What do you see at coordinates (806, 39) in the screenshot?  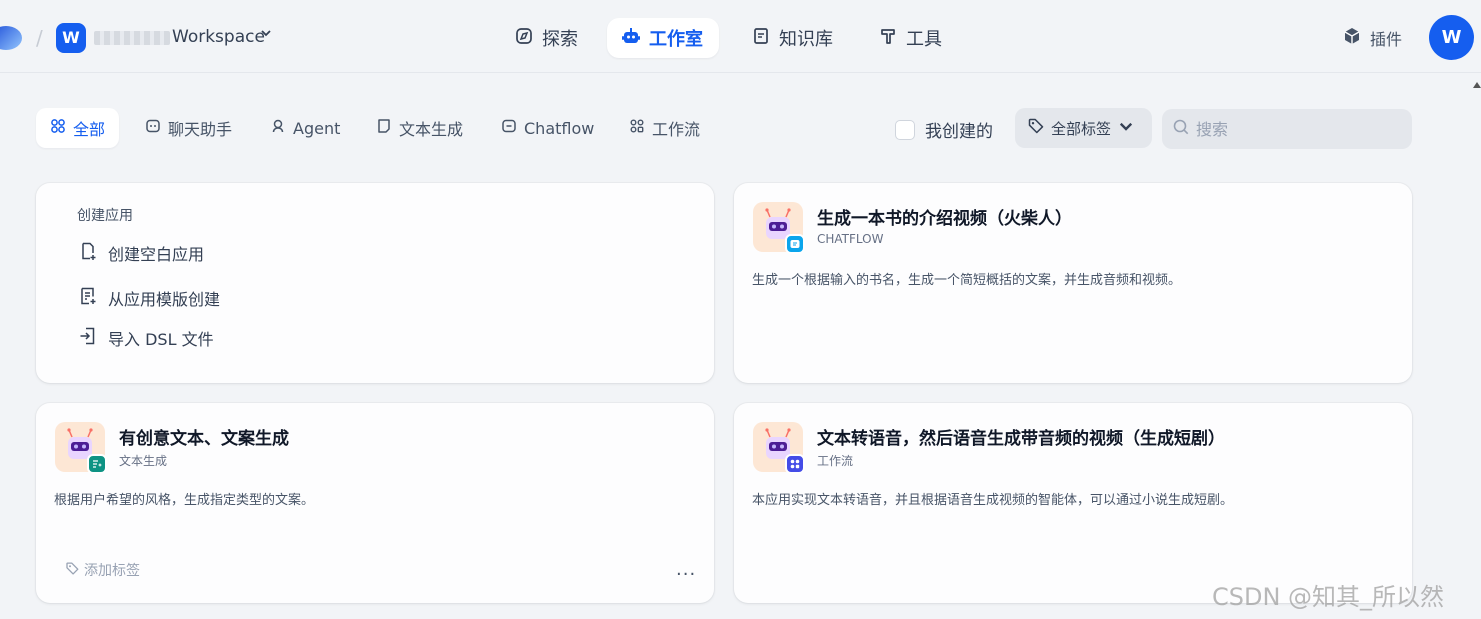 I see `nav-knowledge-label: 知识库` at bounding box center [806, 39].